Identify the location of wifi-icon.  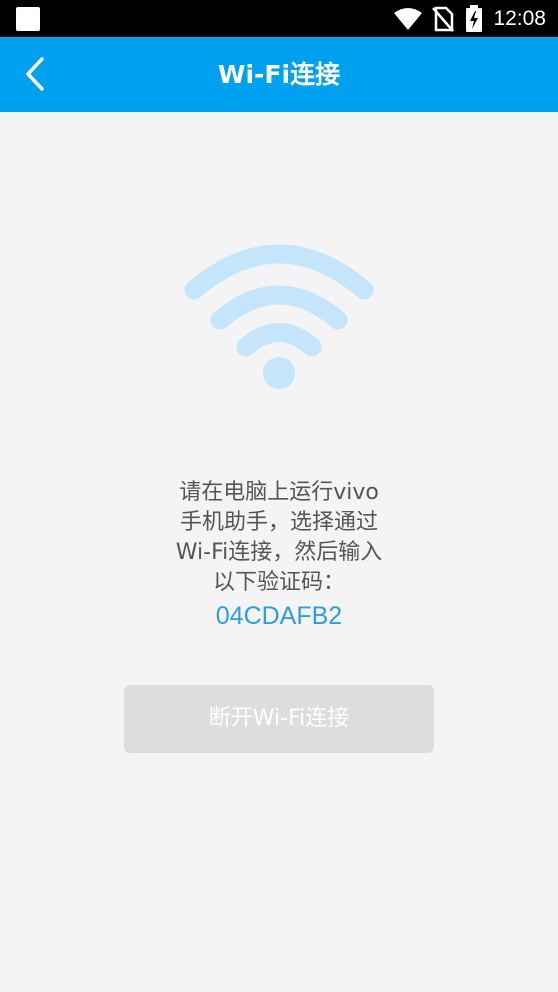
(279, 316).